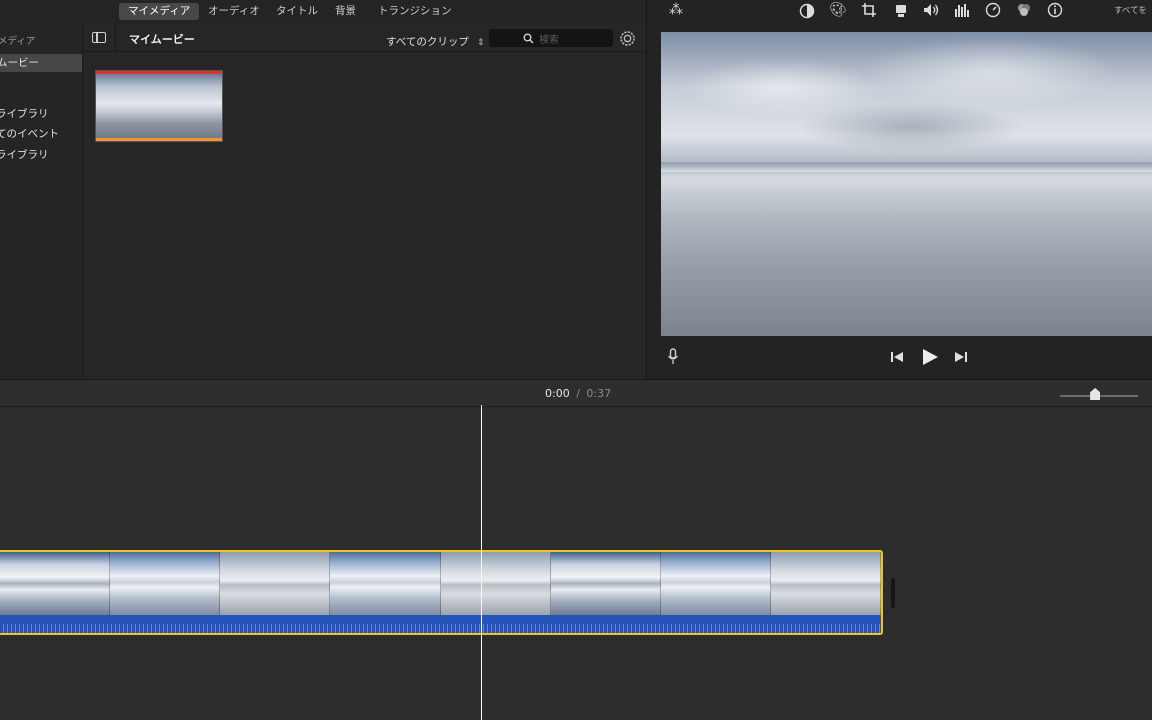 This screenshot has width=1152, height=720. I want to click on tab-transitions: トランジション, so click(415, 11).